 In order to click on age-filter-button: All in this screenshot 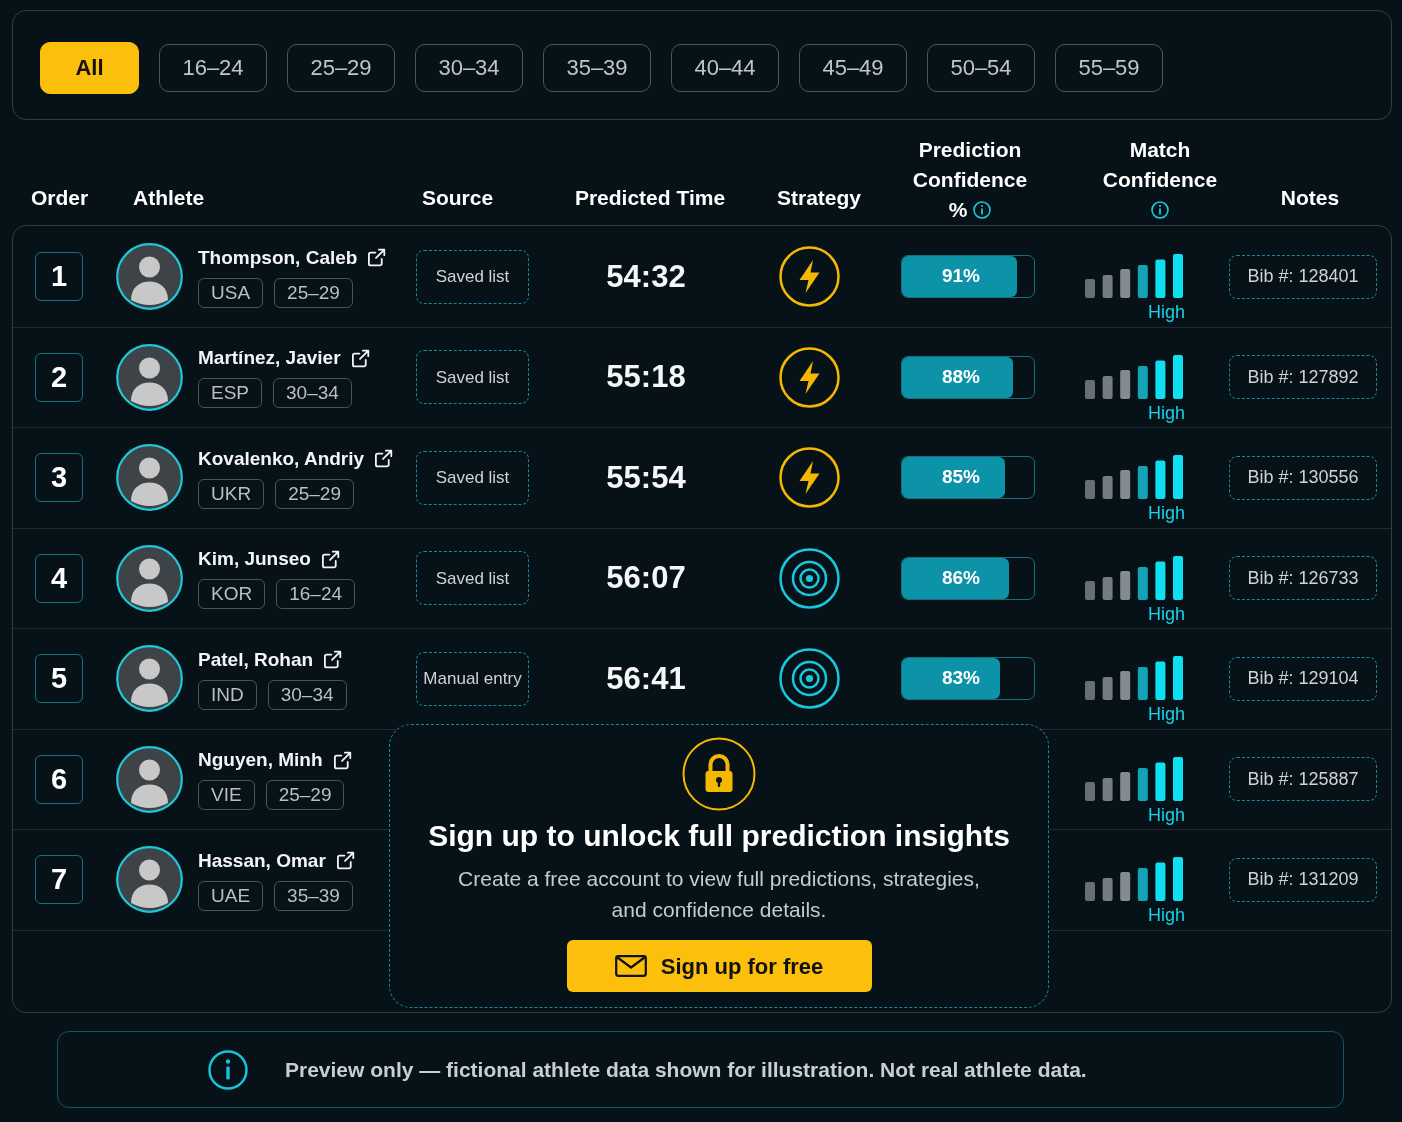, I will do `click(89, 68)`.